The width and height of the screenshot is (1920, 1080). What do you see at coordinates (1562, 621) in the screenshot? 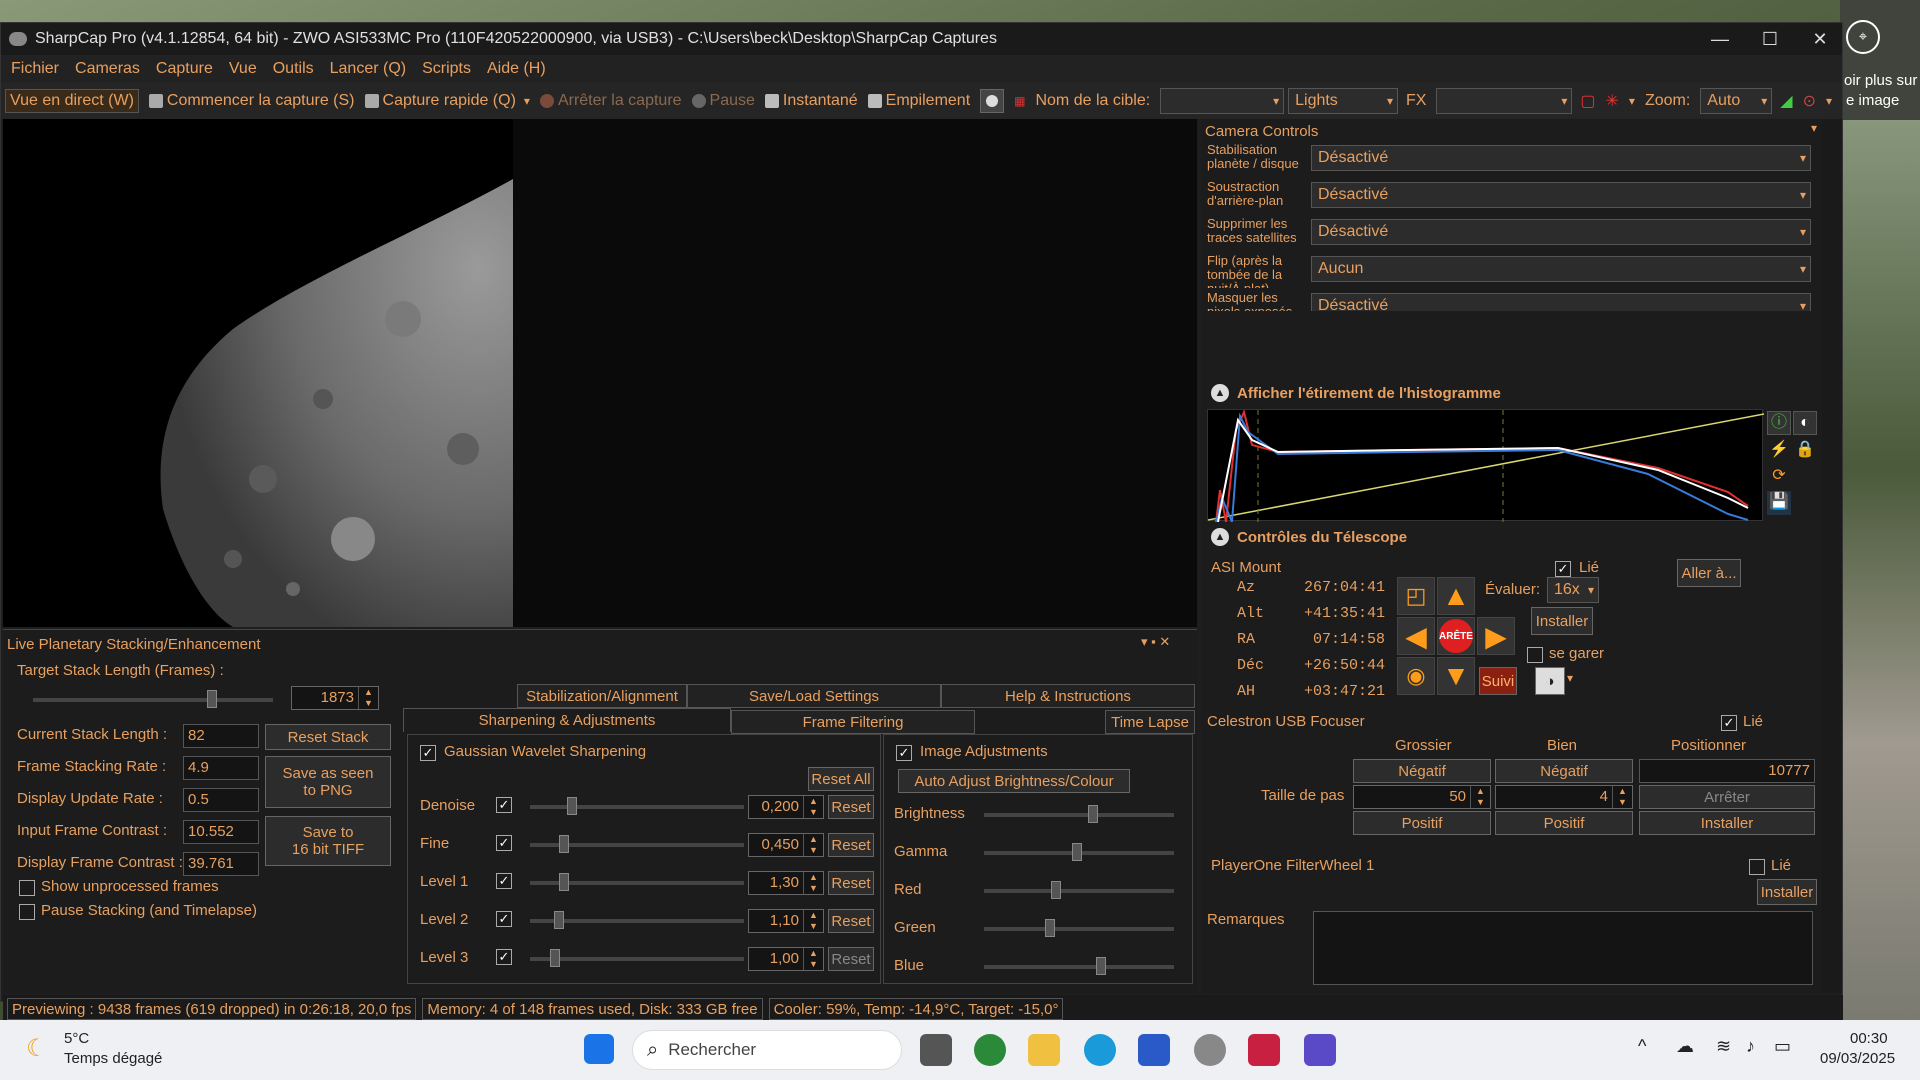
I see `mount-install-button: Installer` at bounding box center [1562, 621].